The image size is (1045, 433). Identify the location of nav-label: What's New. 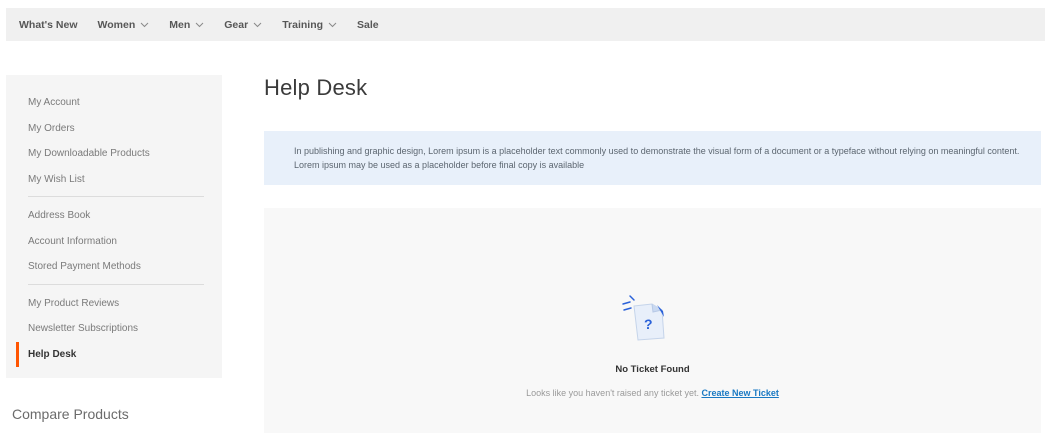
(48, 24).